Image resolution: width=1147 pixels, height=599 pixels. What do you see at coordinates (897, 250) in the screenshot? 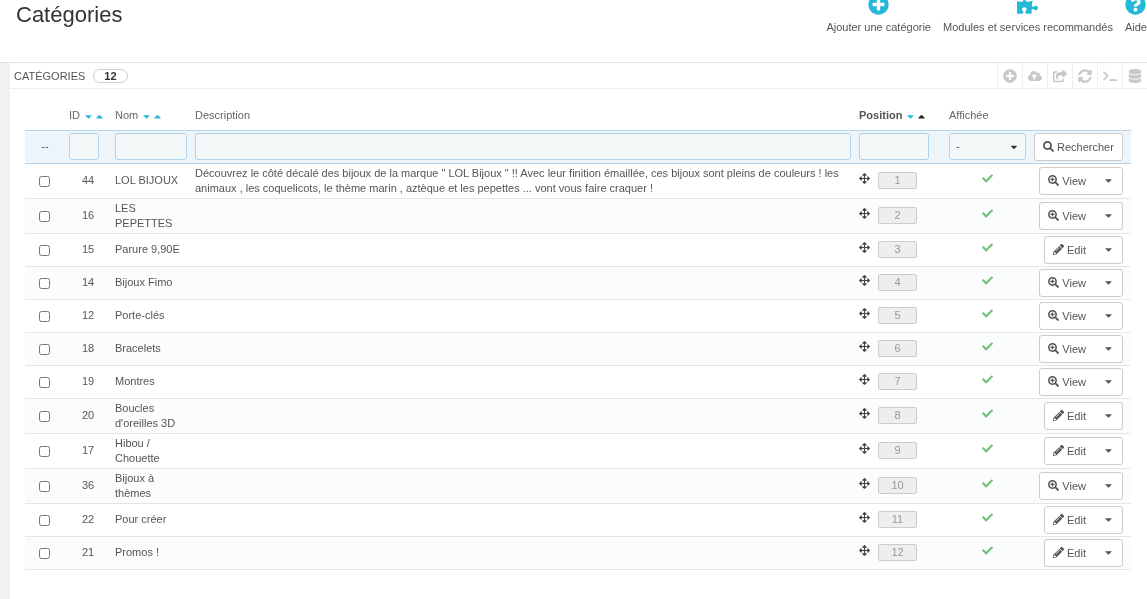
I see `position-value: 3` at bounding box center [897, 250].